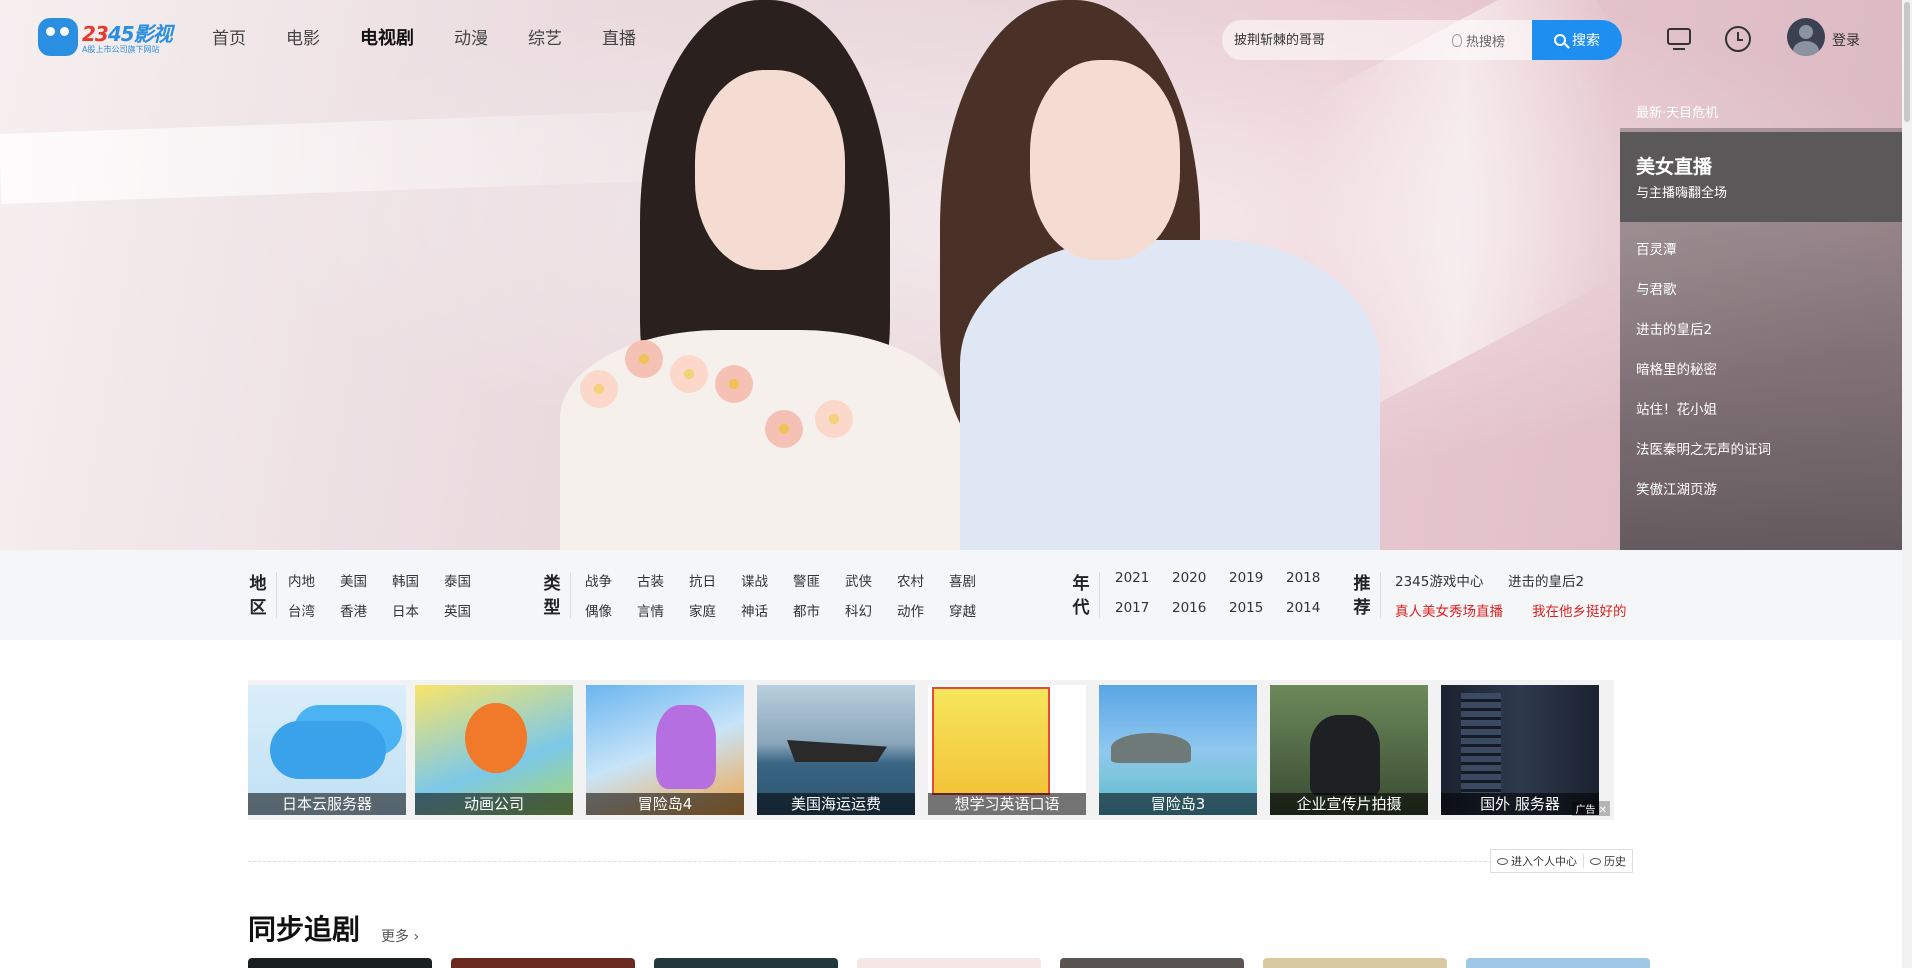  I want to click on scrollbar, so click(1907, 484).